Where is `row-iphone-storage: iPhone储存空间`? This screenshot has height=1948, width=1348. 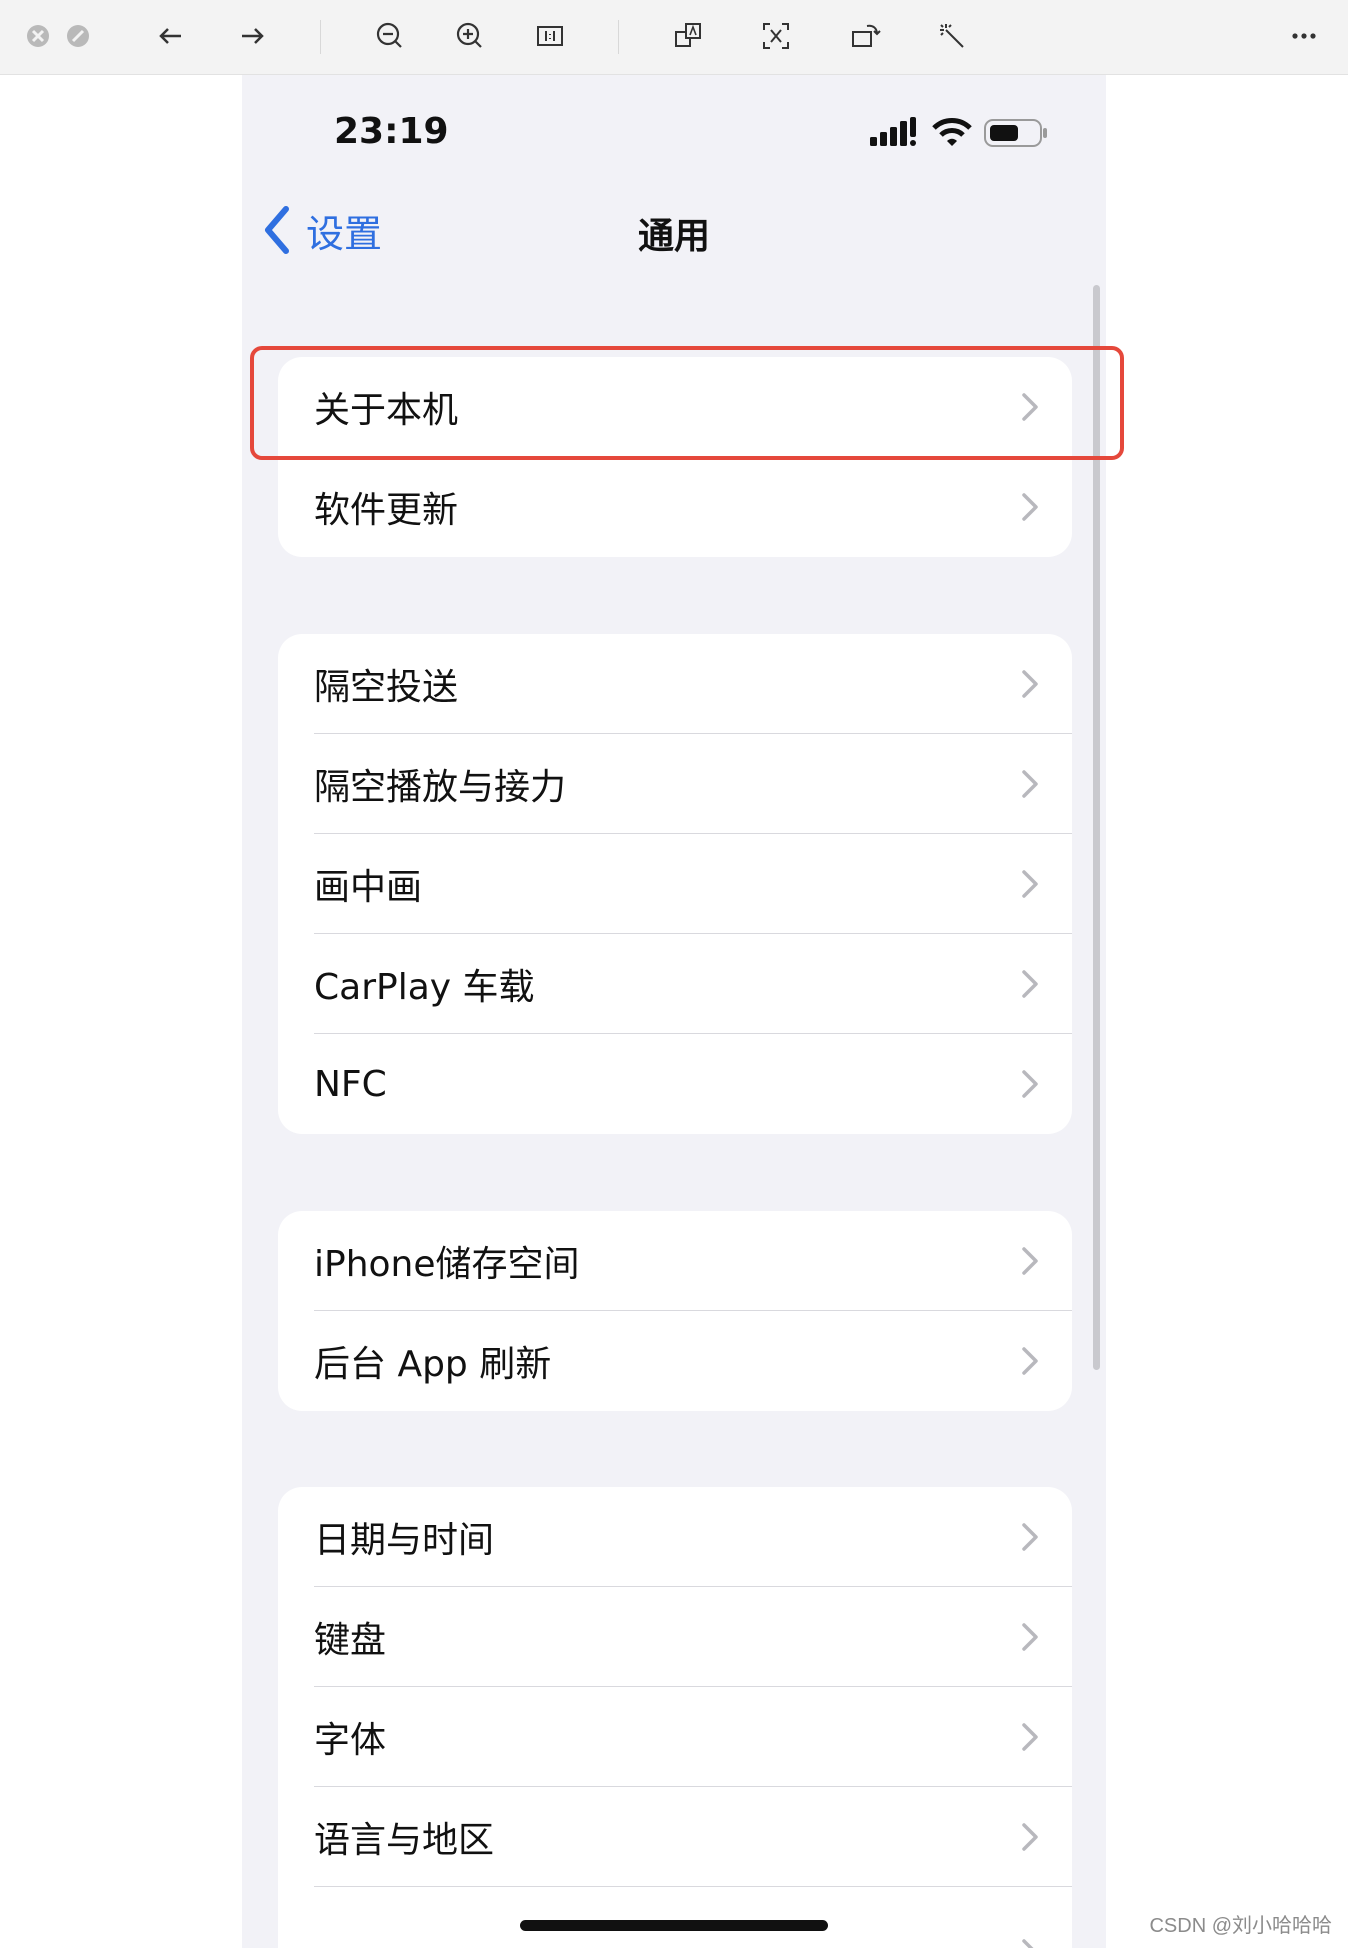
row-iphone-storage: iPhone储存空间 is located at coordinates (675, 1261).